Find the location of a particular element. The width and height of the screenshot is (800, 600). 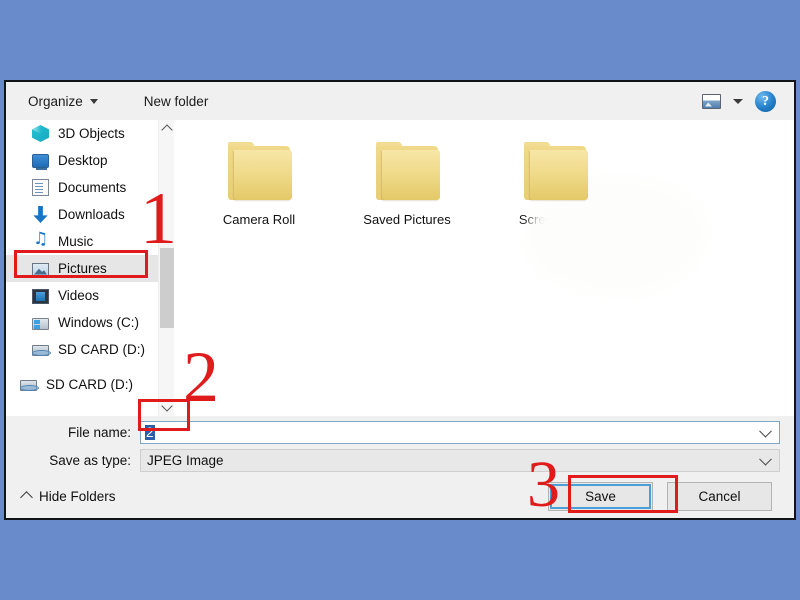

music-note-icon is located at coordinates (40, 239).